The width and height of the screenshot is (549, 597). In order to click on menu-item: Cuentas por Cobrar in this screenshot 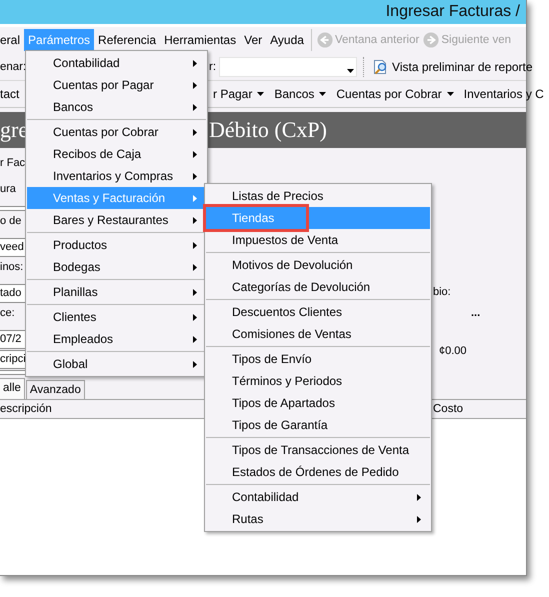, I will do `click(116, 132)`.